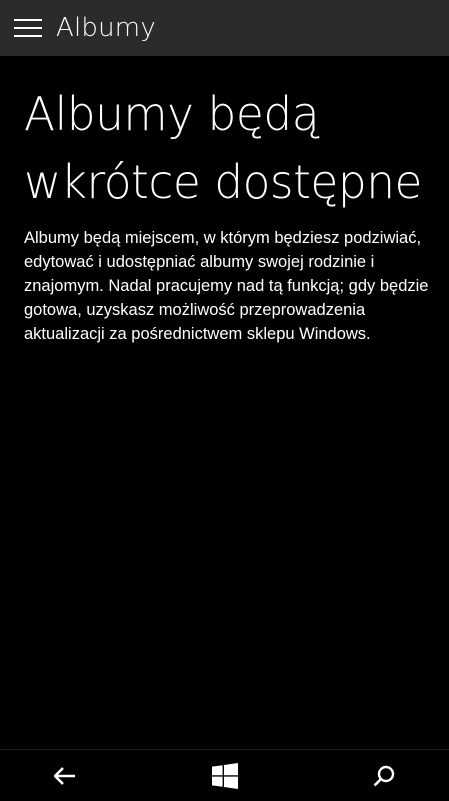 The width and height of the screenshot is (449, 801). What do you see at coordinates (106, 28) in the screenshot?
I see `app-title: Albumy` at bounding box center [106, 28].